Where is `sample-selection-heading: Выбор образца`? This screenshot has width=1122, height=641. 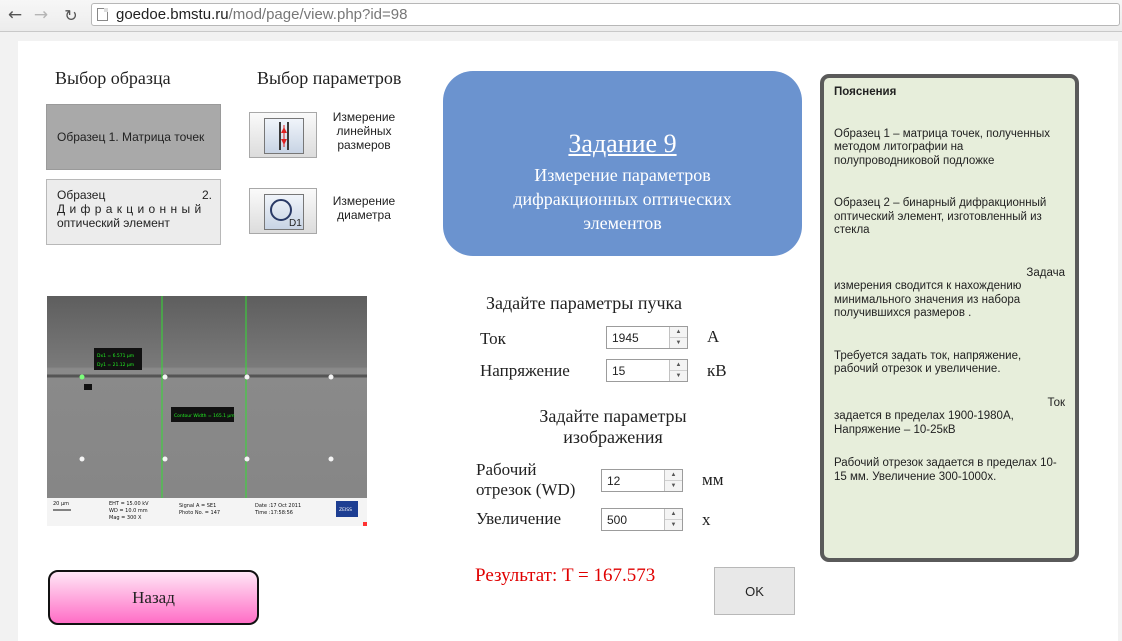 sample-selection-heading: Выбор образца is located at coordinates (113, 78).